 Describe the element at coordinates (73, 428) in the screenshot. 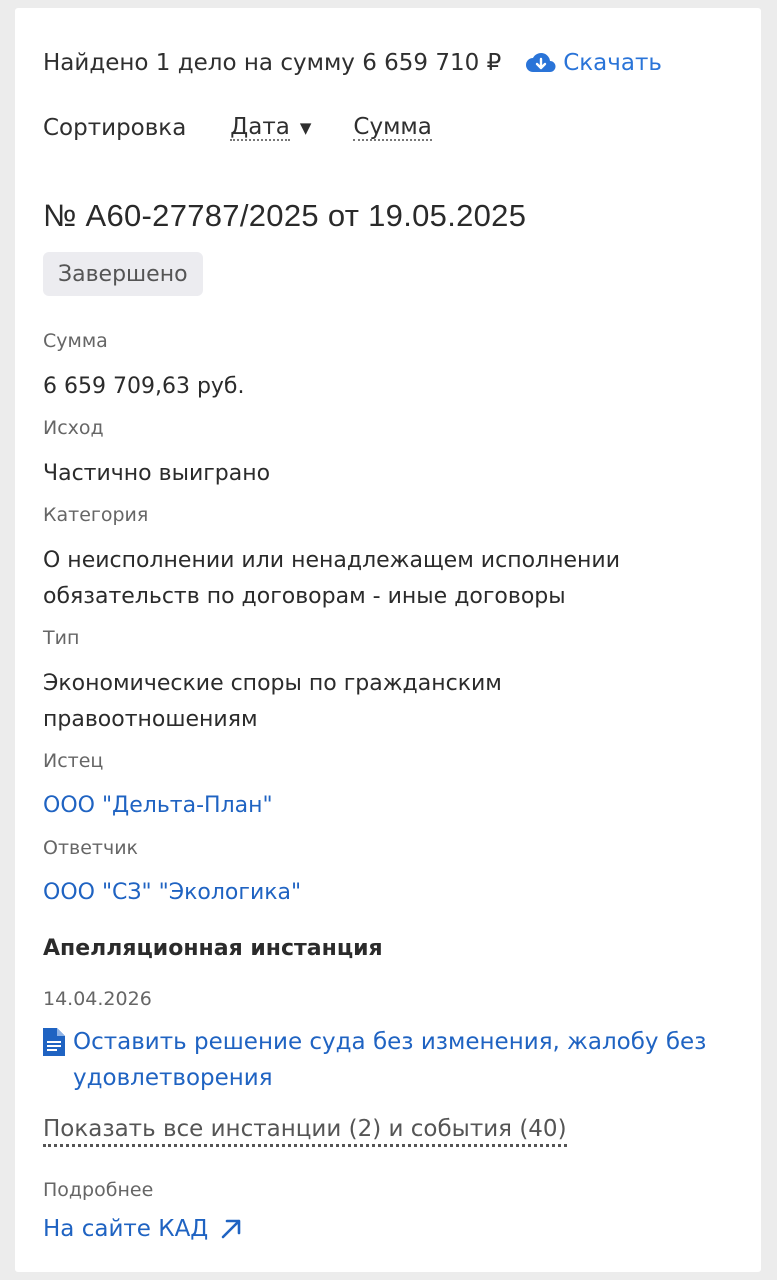

I see `outcome-label: Исход` at that location.